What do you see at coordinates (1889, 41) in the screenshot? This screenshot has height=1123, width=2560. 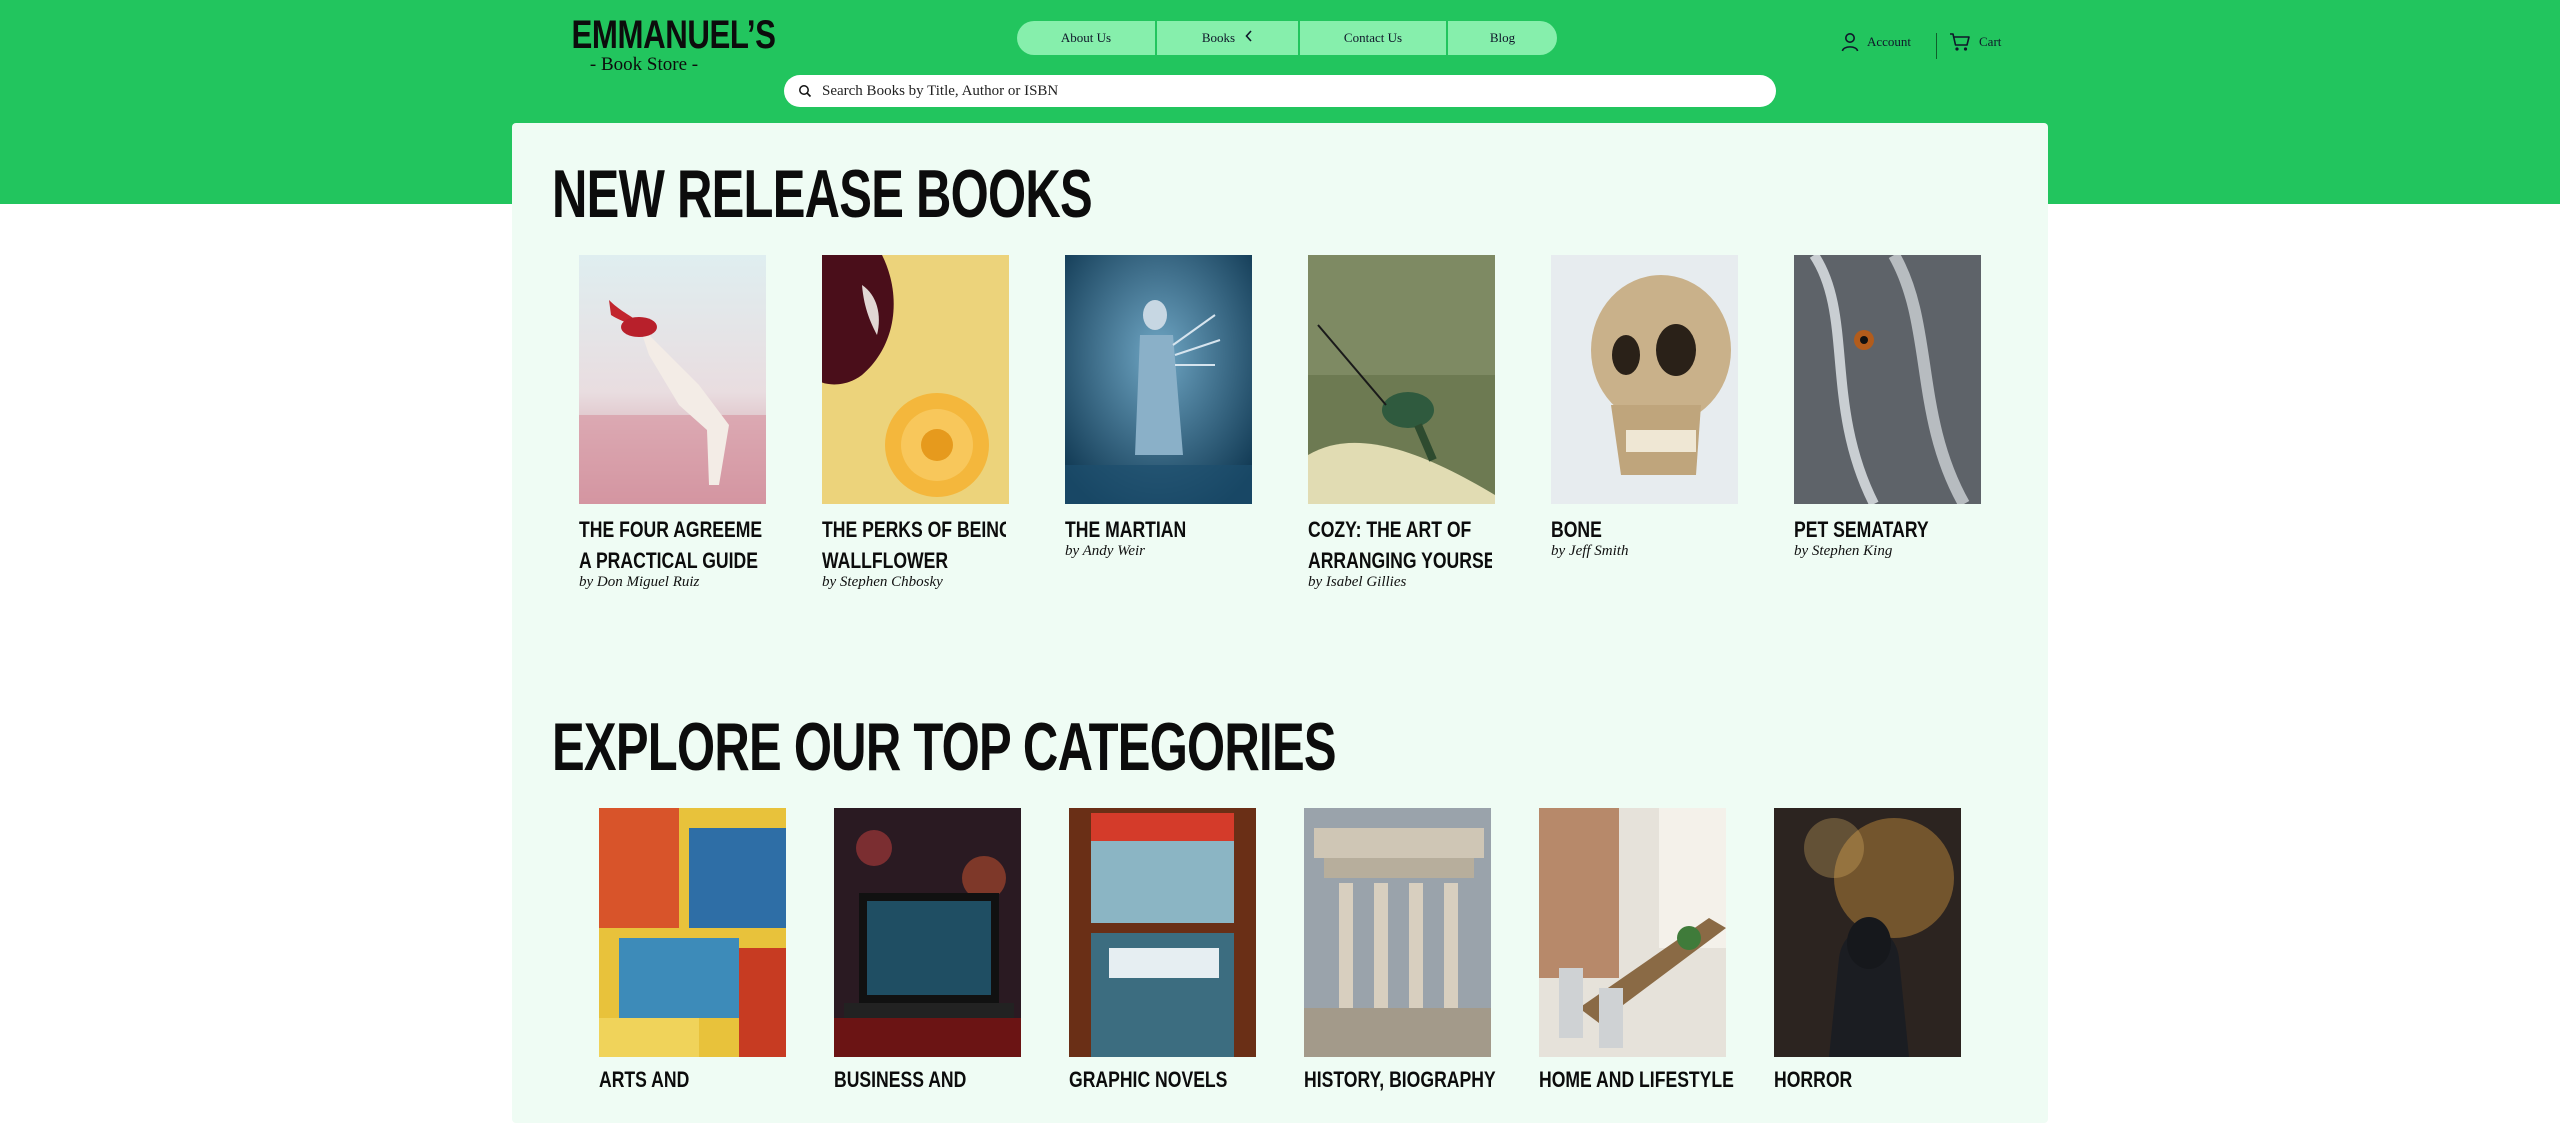 I see `account-label: Account` at bounding box center [1889, 41].